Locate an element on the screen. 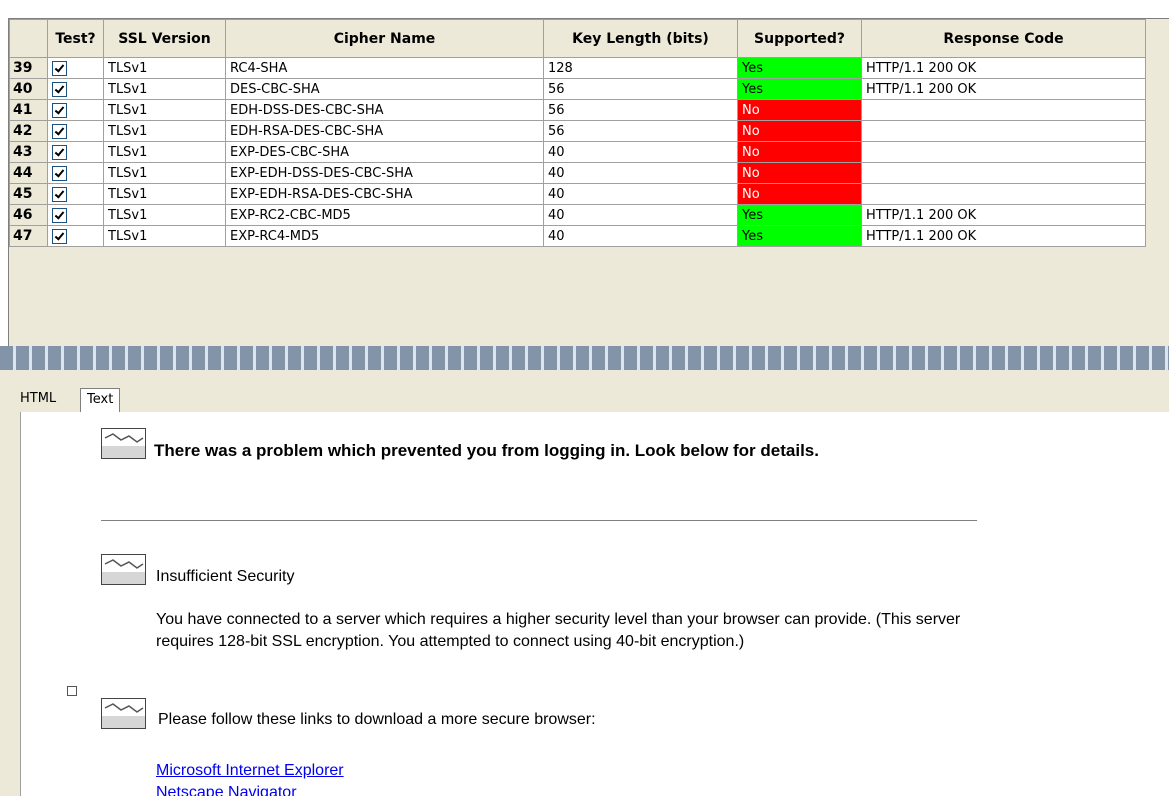 Image resolution: width=1169 pixels, height=796 pixels. column-header-key-length: Key Length (bits) is located at coordinates (640, 38).